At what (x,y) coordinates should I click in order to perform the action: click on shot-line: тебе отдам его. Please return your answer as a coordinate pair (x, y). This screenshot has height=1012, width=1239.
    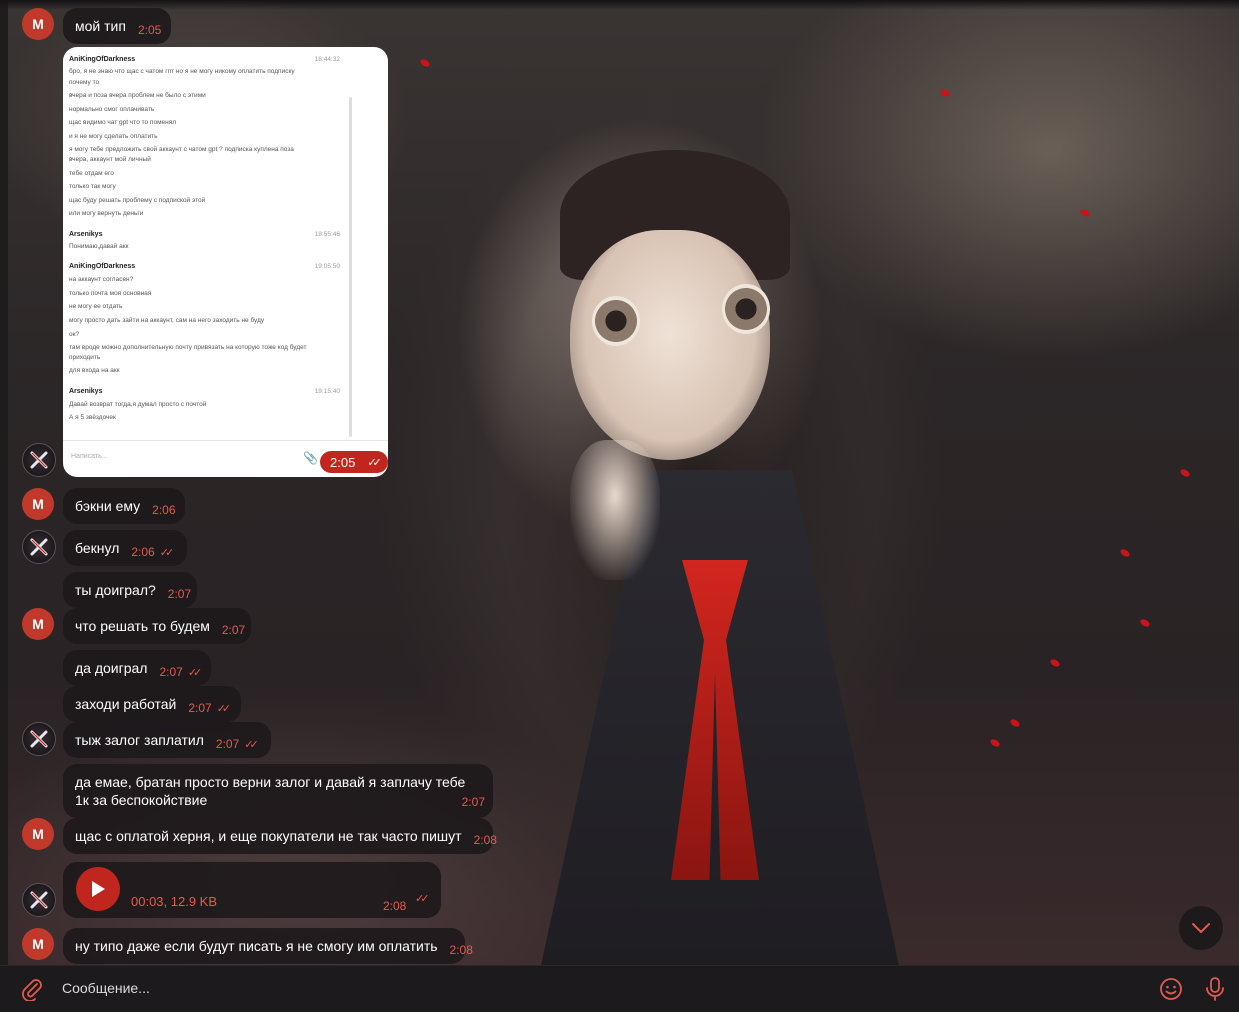
    Looking at the image, I should click on (91, 173).